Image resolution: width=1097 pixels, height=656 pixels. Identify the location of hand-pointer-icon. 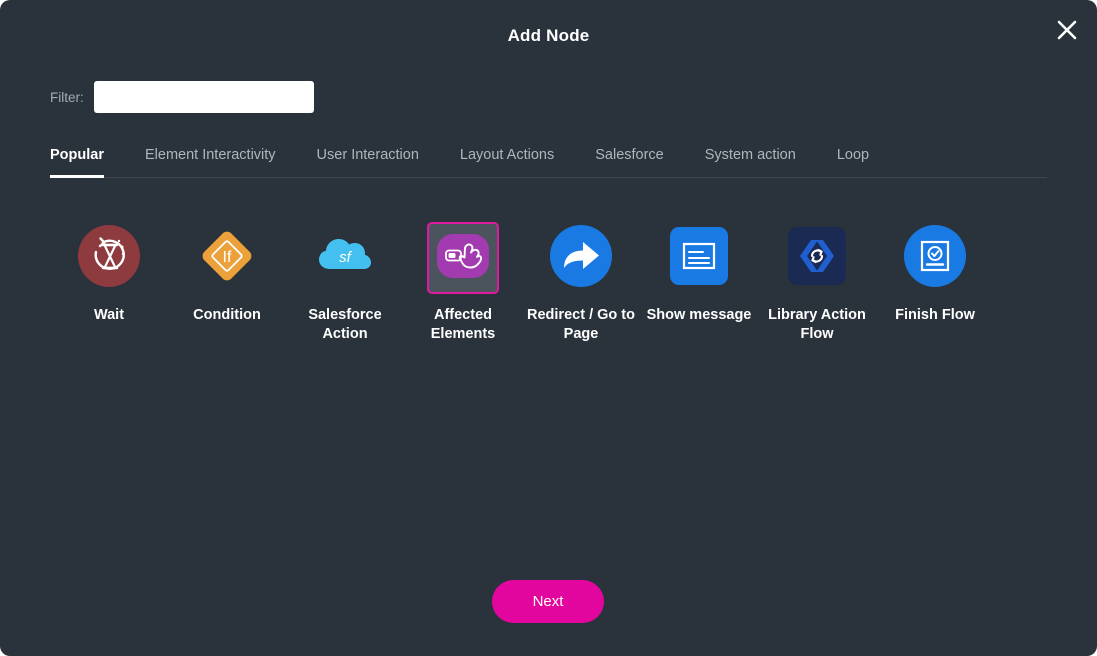
(463, 258).